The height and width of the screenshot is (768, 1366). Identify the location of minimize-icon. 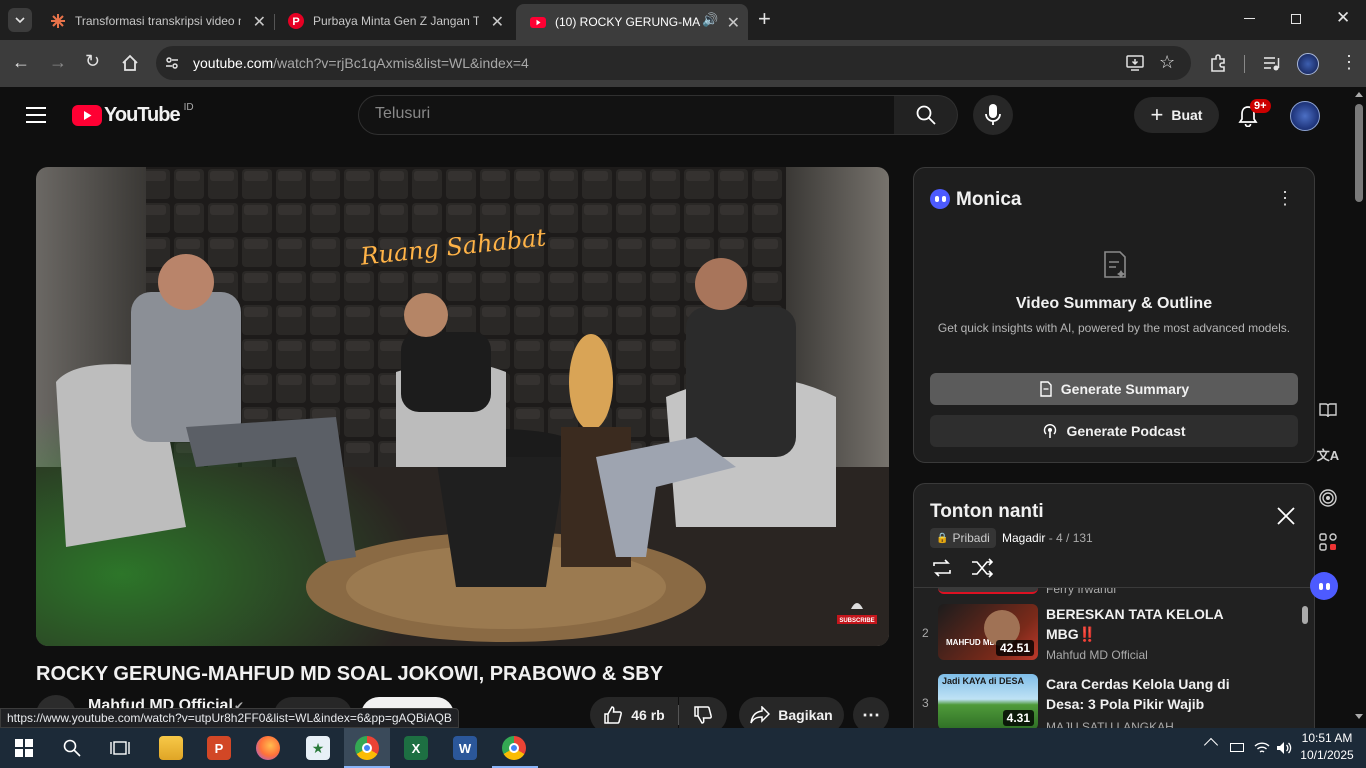
(1249, 18).